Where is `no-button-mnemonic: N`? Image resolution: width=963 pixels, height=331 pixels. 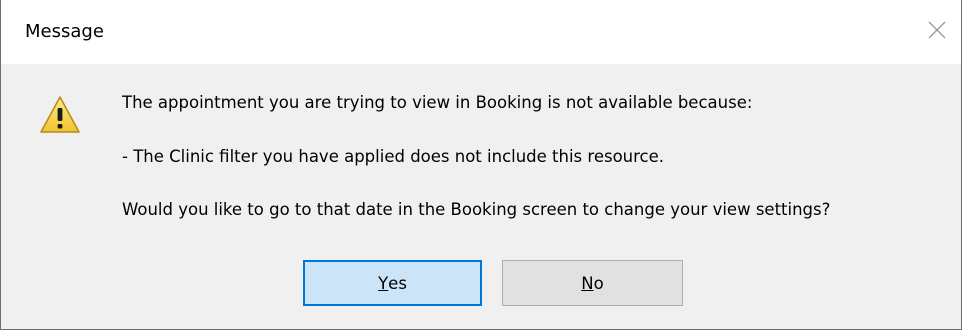 no-button-mnemonic: N is located at coordinates (587, 283).